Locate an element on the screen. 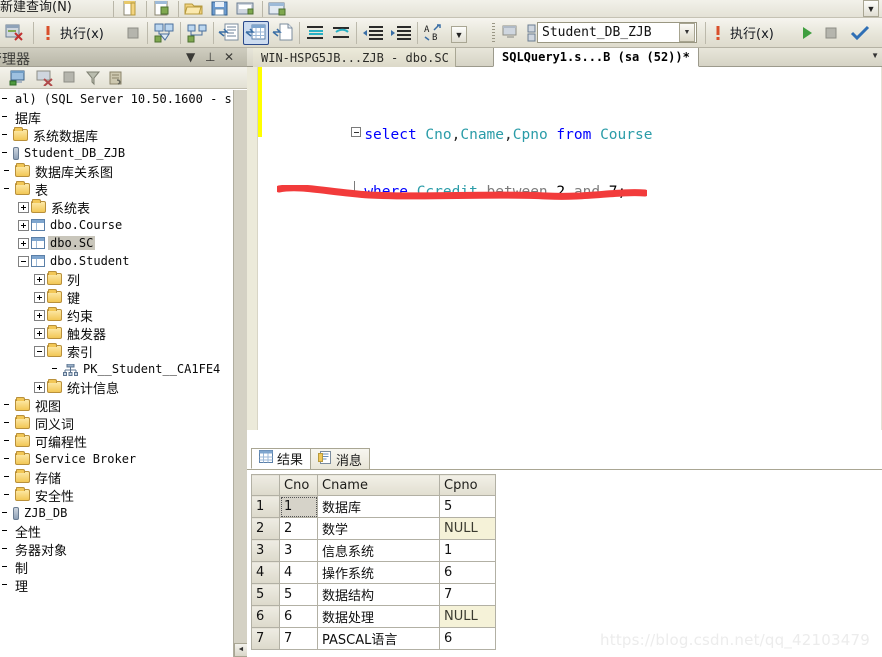  tree-node: 同义词 is located at coordinates (38, 423).